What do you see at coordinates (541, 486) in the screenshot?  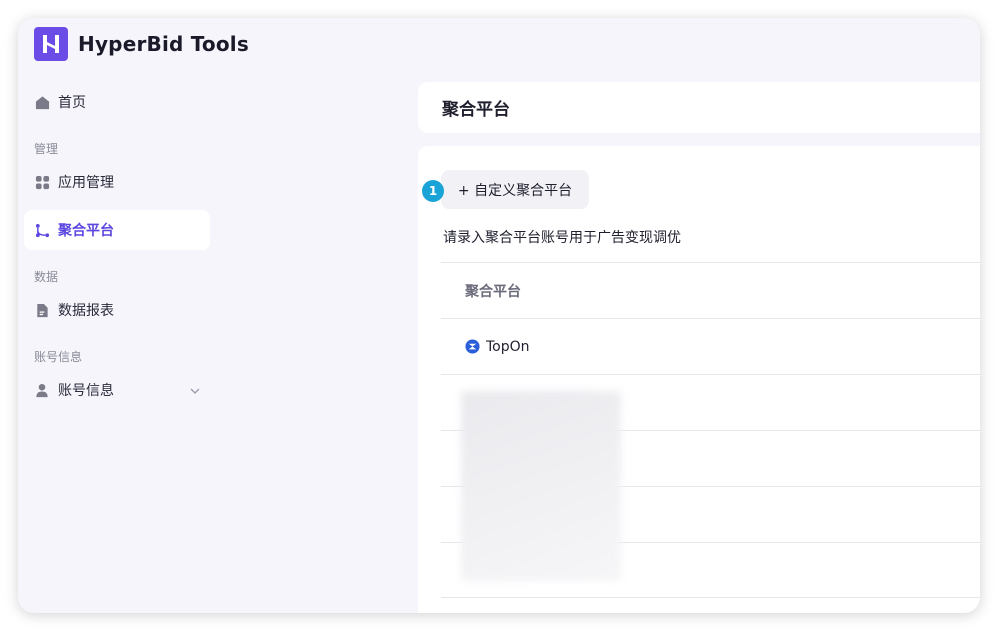 I see `redacted-region` at bounding box center [541, 486].